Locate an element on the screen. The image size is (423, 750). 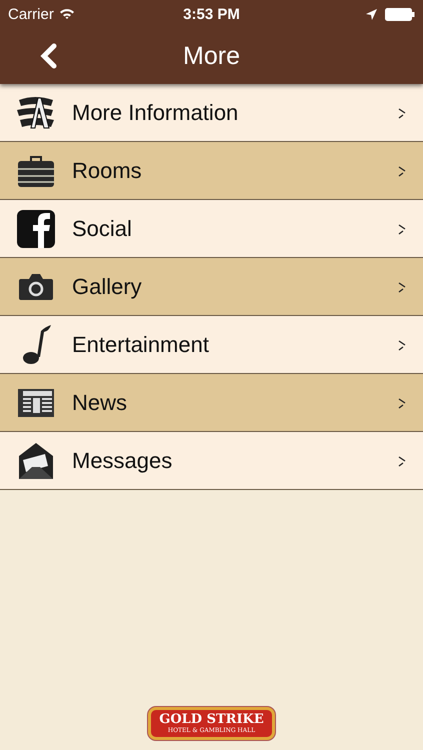
menu-label: Entertainment is located at coordinates (141, 345).